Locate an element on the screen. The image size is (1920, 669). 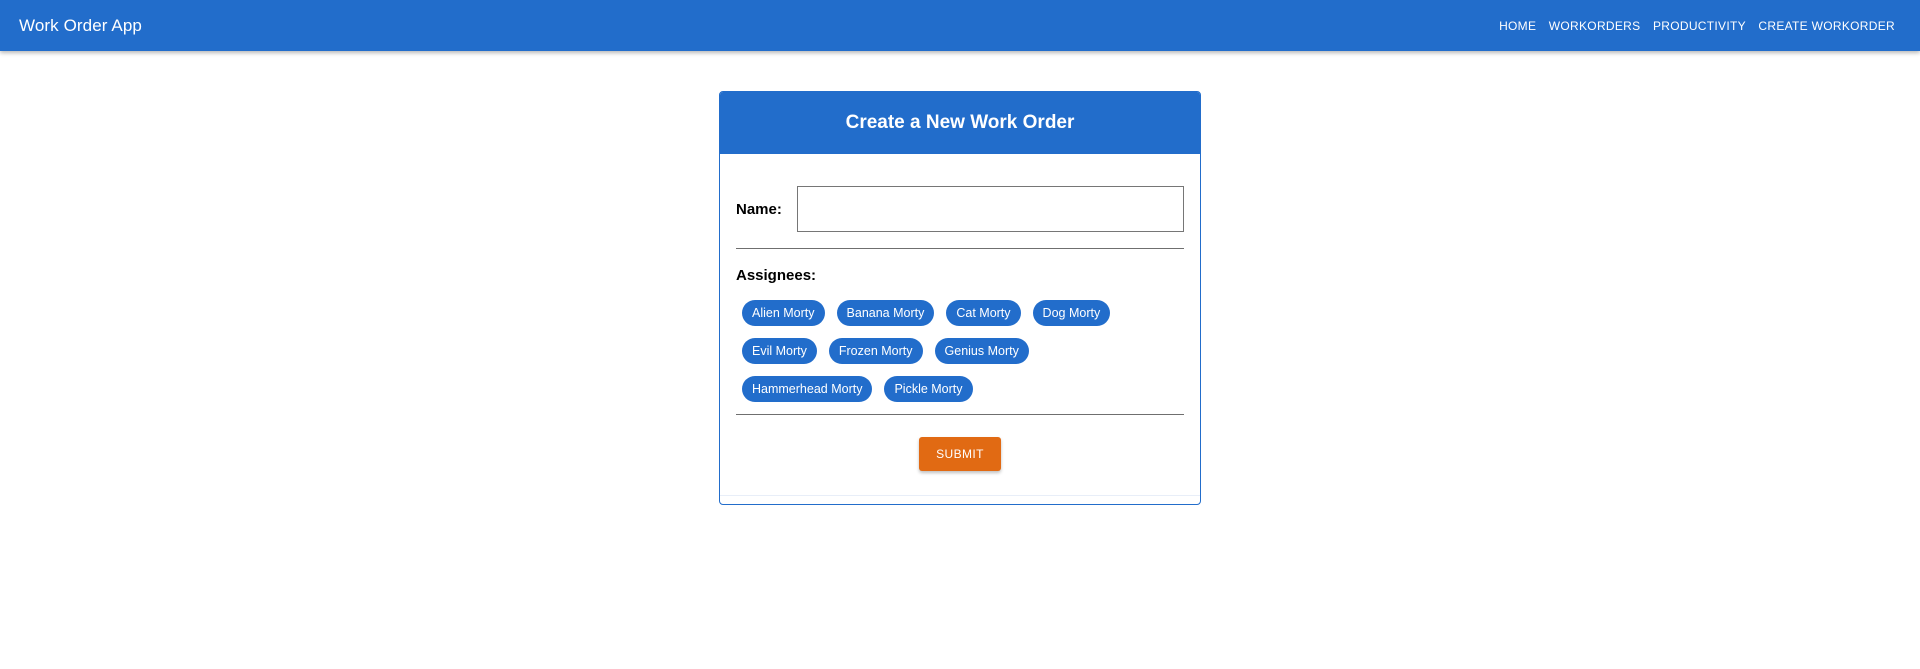
submit-wrap: SUBMIT is located at coordinates (960, 454).